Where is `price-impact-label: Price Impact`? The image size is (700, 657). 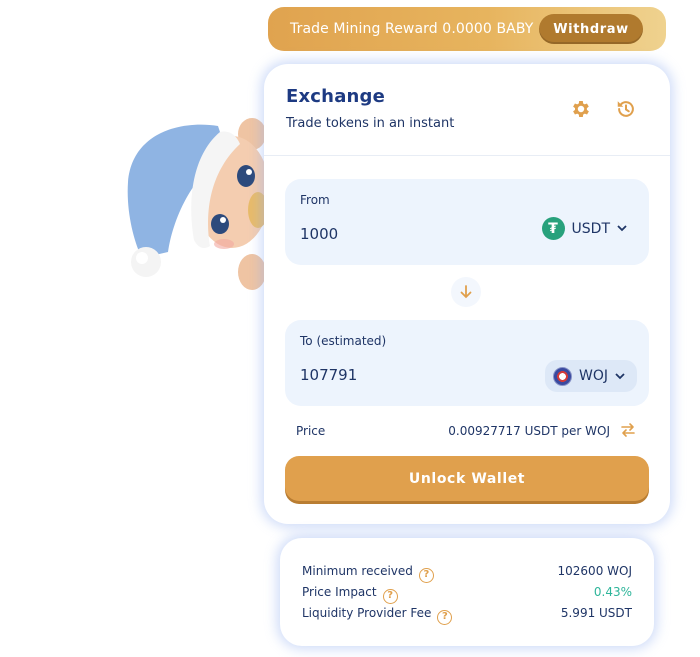
price-impact-label: Price Impact is located at coordinates (339, 592).